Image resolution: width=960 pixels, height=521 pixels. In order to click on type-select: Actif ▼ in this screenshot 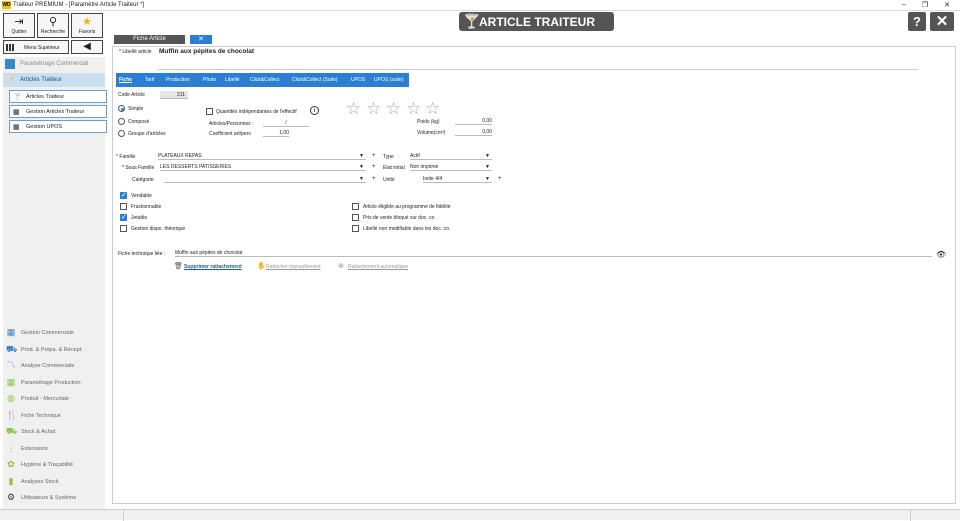, I will do `click(451, 156)`.